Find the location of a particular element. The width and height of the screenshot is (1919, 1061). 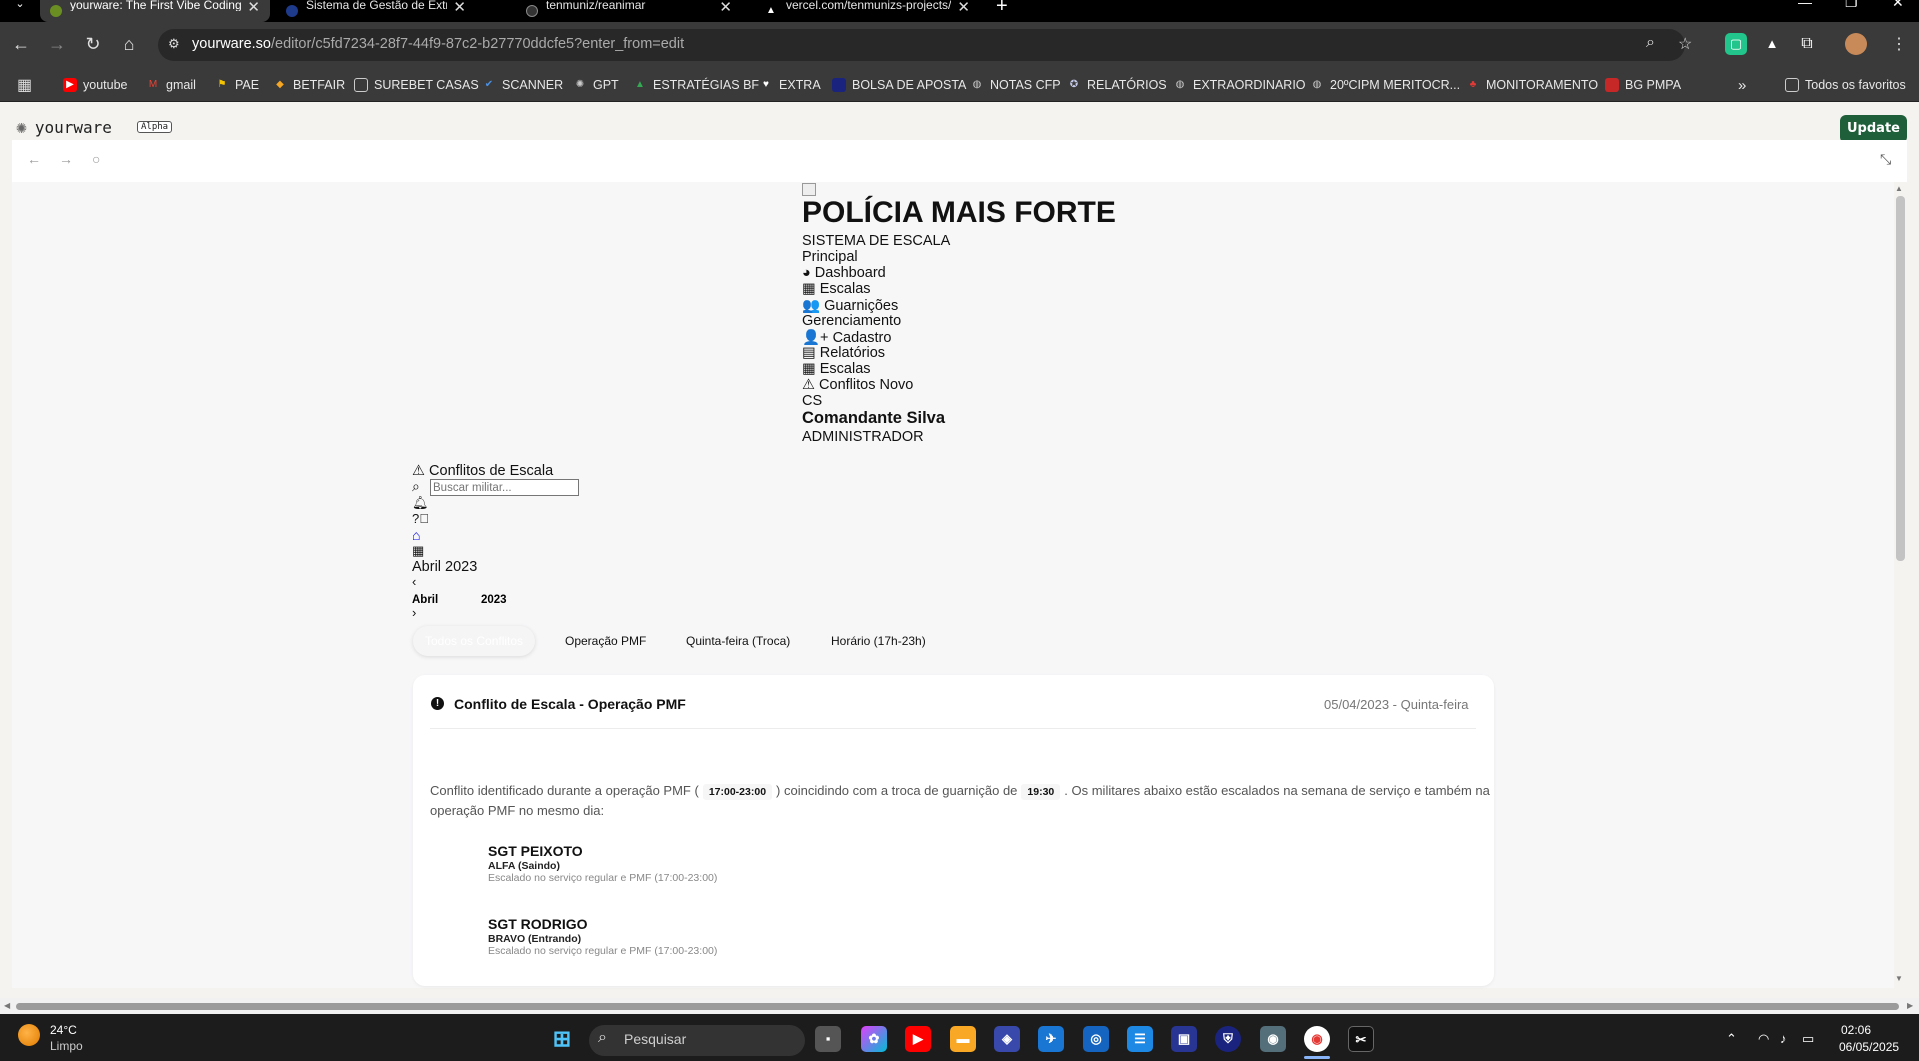

profile-avatar is located at coordinates (1856, 44).